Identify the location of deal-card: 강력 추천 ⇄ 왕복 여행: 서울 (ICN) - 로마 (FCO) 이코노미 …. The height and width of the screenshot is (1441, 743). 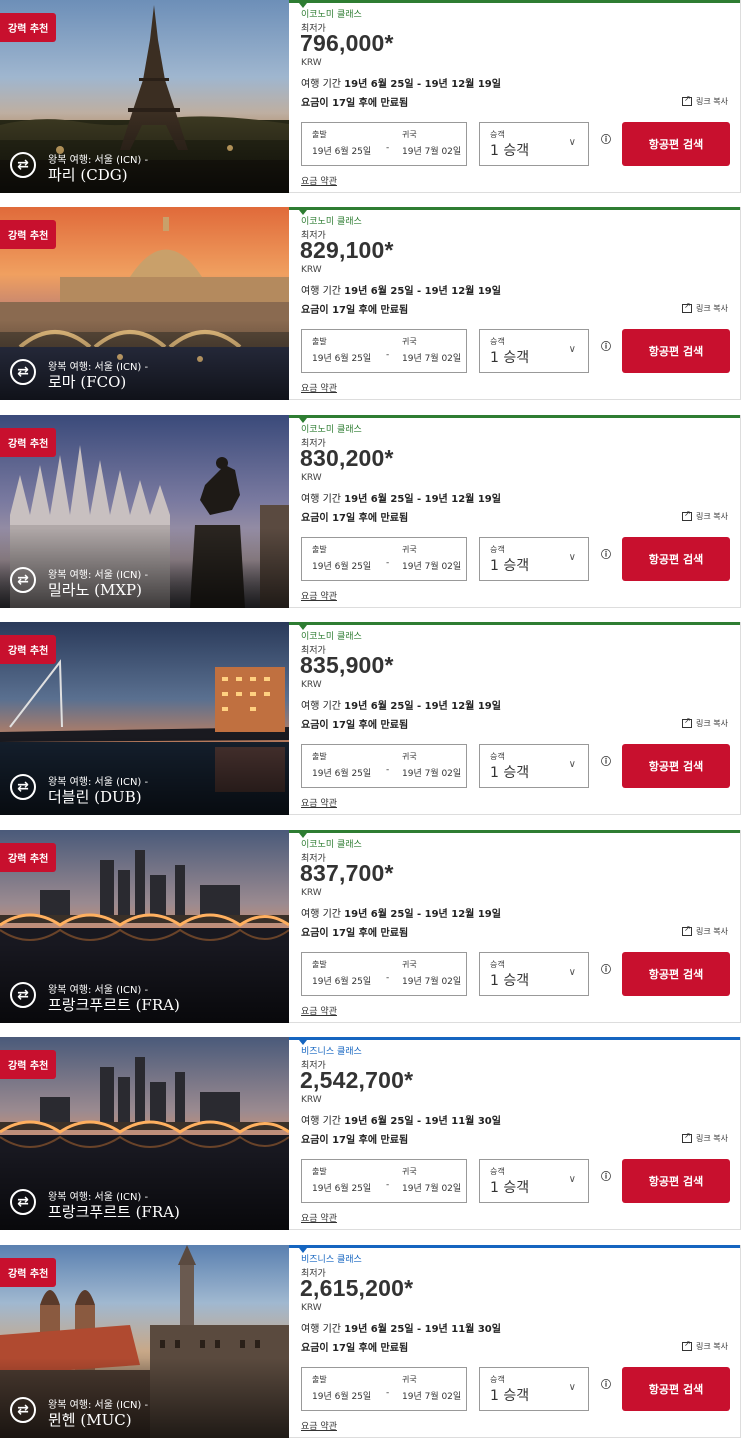
(370, 303).